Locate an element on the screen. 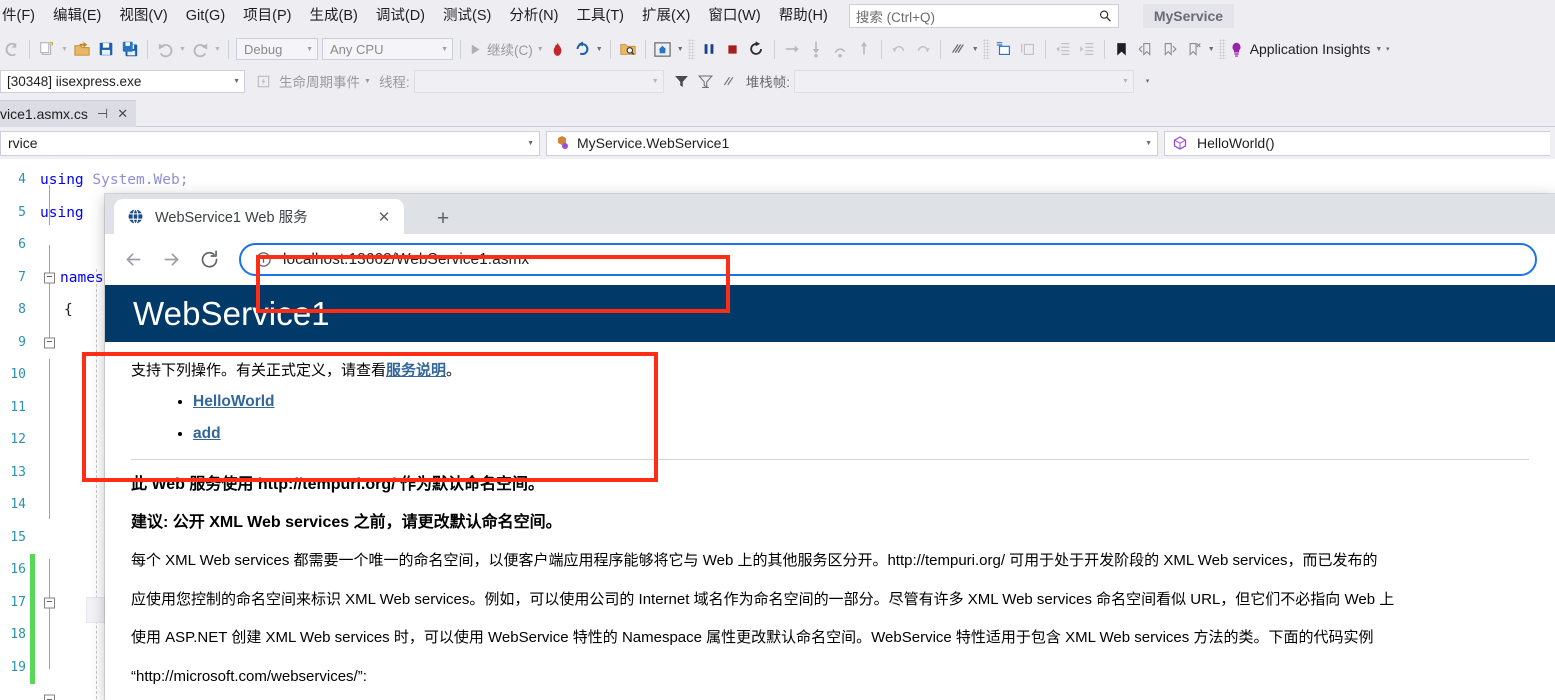  reload-button is located at coordinates (209, 259).